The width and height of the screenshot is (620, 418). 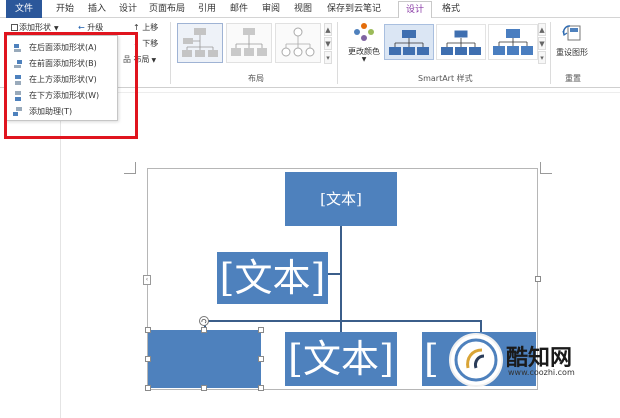 What do you see at coordinates (97, 9) in the screenshot?
I see `tab-insert: 插入` at bounding box center [97, 9].